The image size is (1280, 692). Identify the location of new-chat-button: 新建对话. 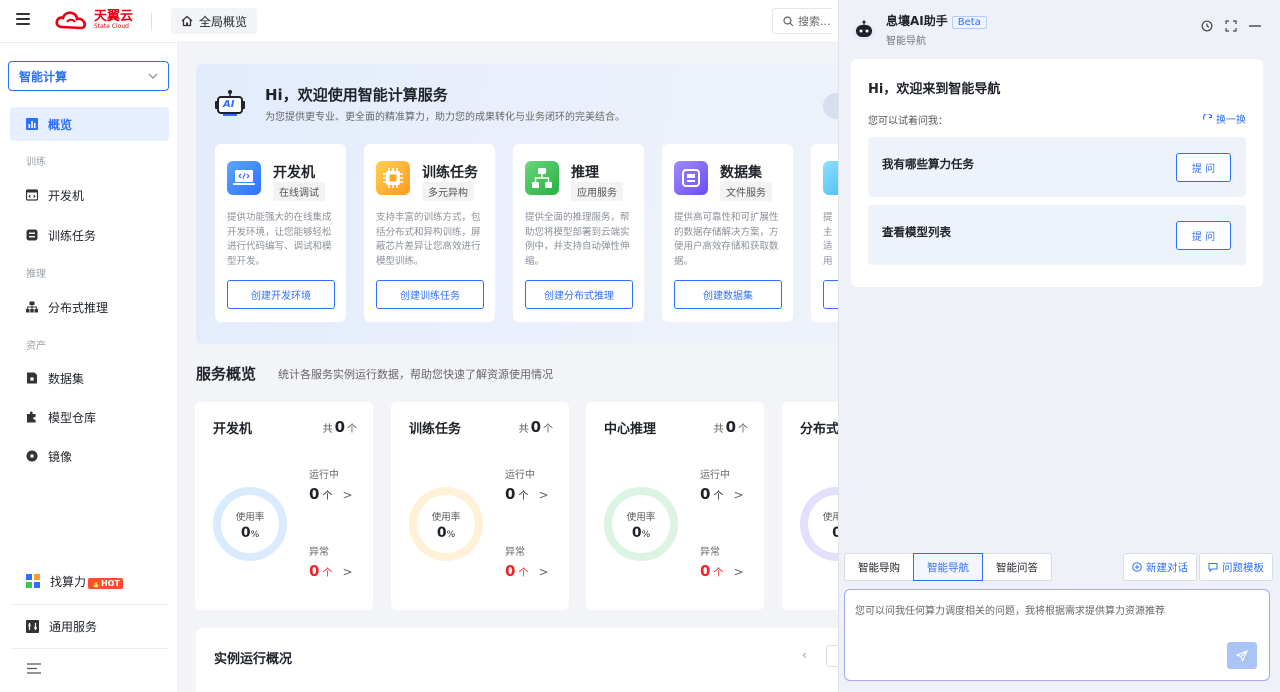
(1160, 567).